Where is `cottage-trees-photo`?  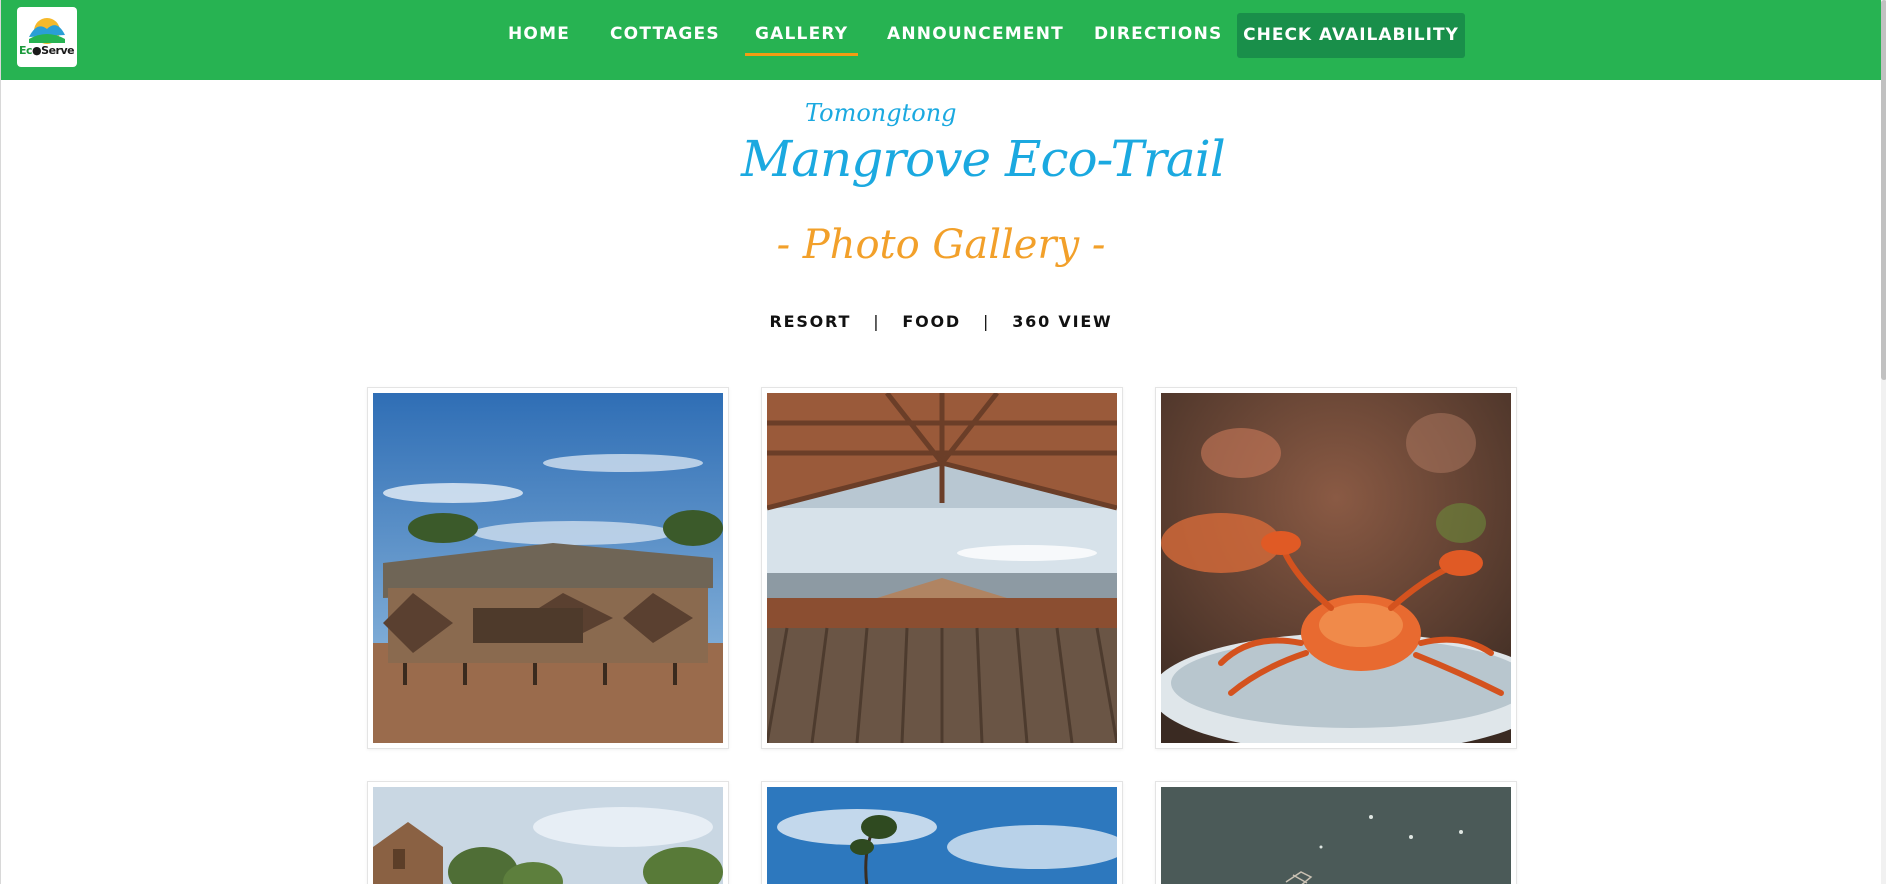 cottage-trees-photo is located at coordinates (548, 835).